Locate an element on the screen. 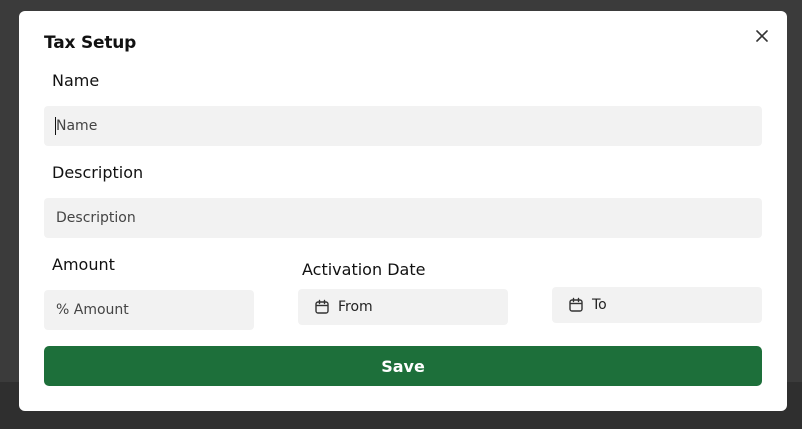  name-label: Name is located at coordinates (76, 80).